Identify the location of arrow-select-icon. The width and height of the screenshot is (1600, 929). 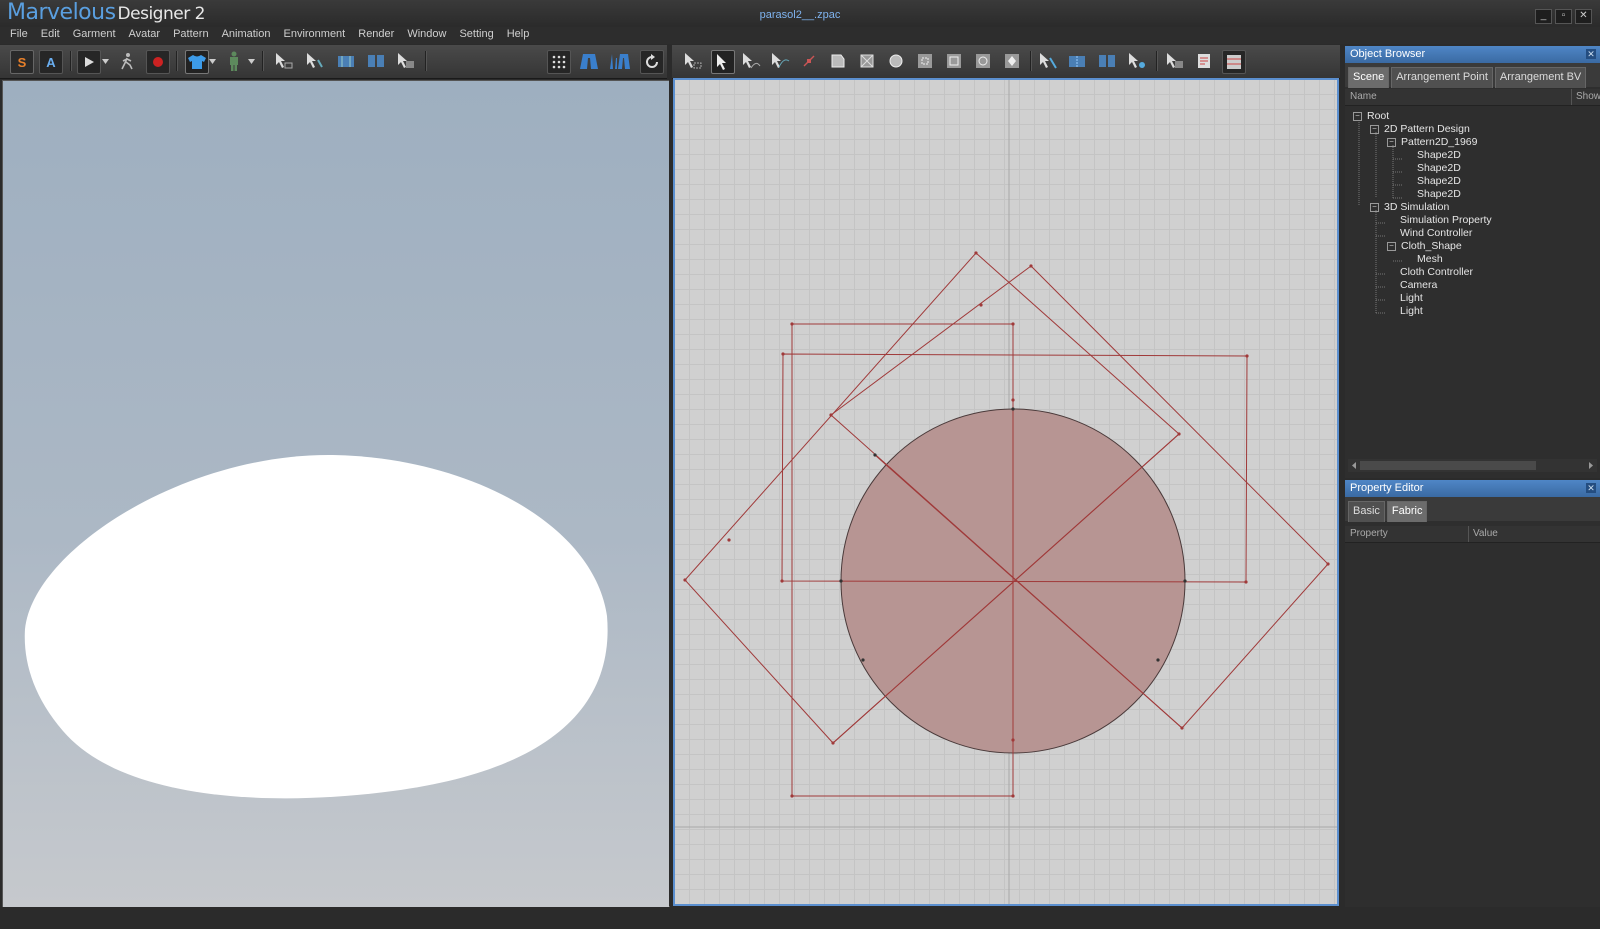
(721, 62).